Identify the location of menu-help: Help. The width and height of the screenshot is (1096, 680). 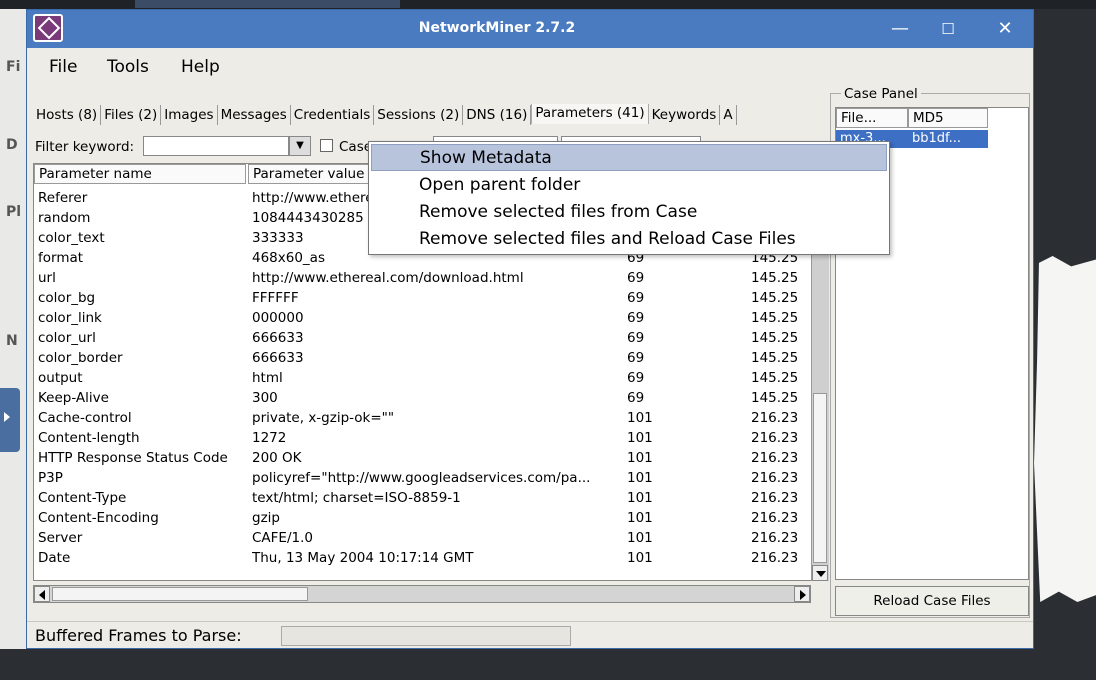
(200, 67).